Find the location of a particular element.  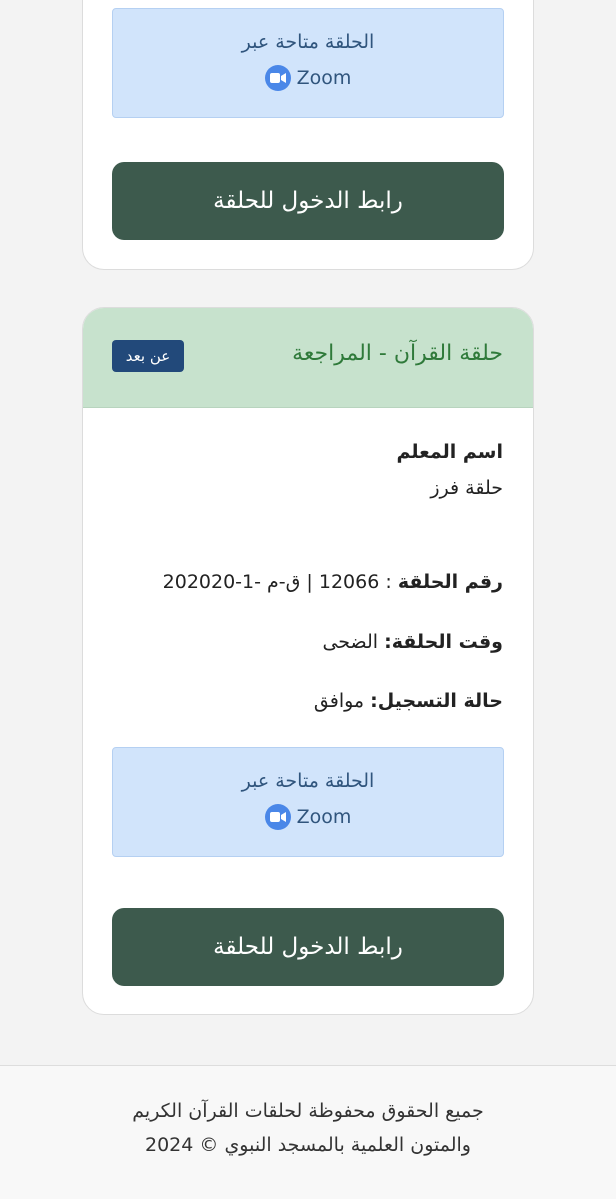

circle-number-value: : 12066 | ق-م -1-202020 is located at coordinates (280, 582).